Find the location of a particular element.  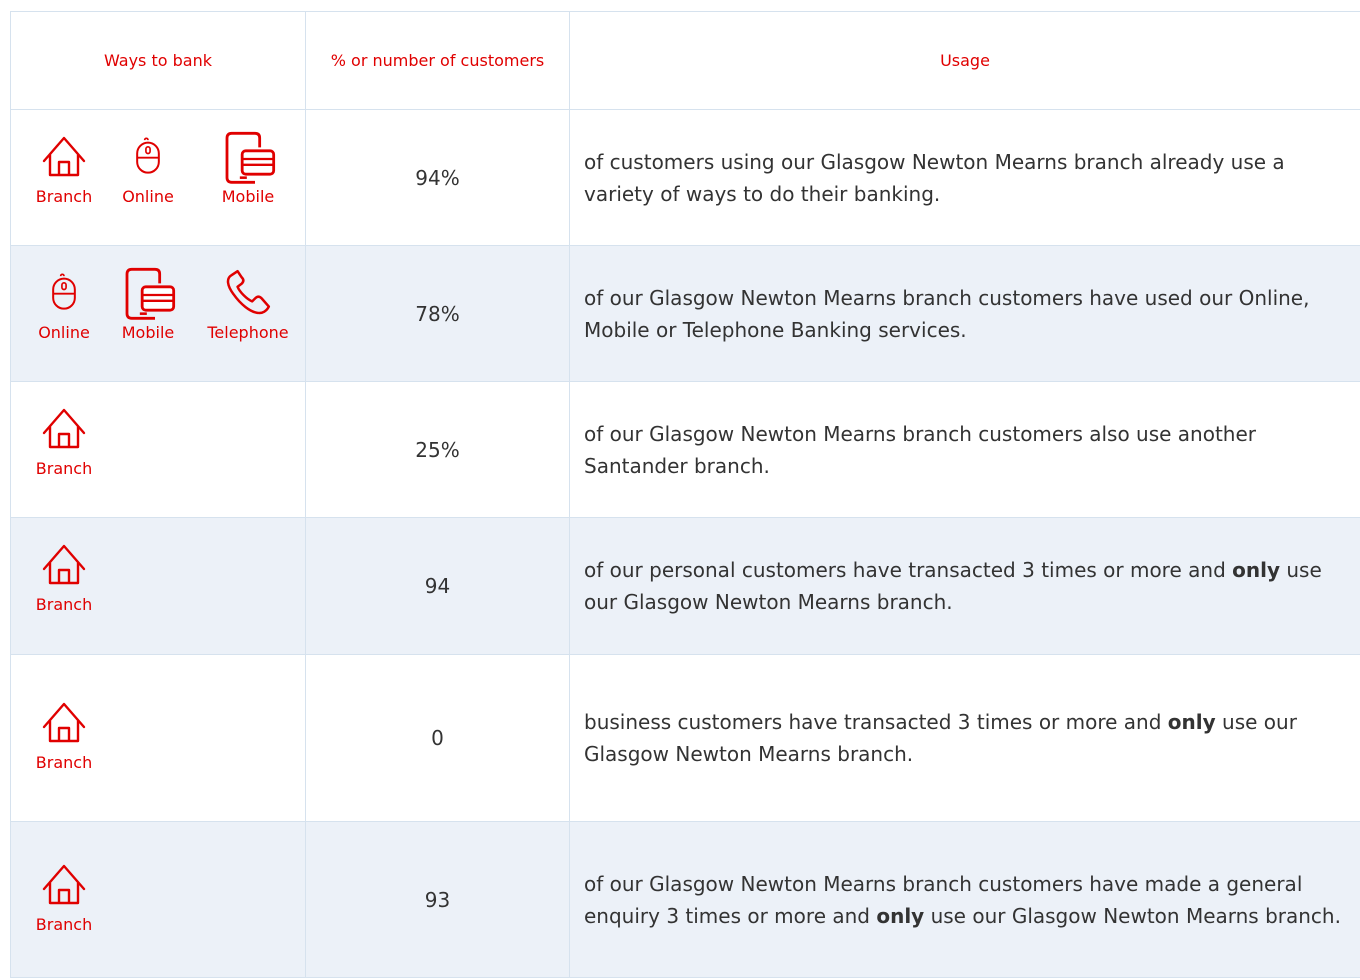

channel-label: Telephone is located at coordinates (248, 332).